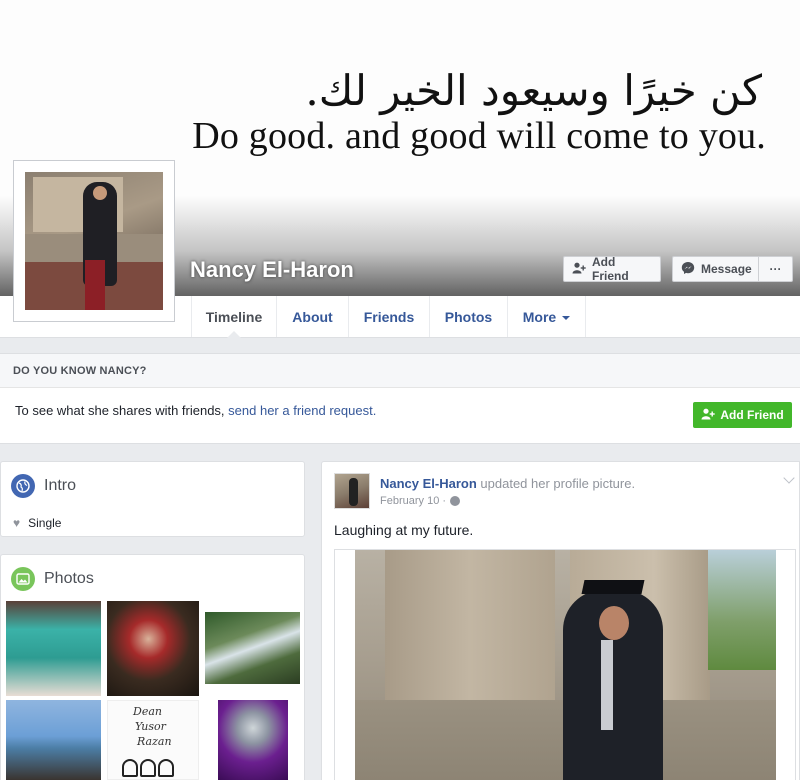 This screenshot has height=780, width=800. Describe the element at coordinates (752, 415) in the screenshot. I see `add-friend-green-label: Add Friend` at that location.